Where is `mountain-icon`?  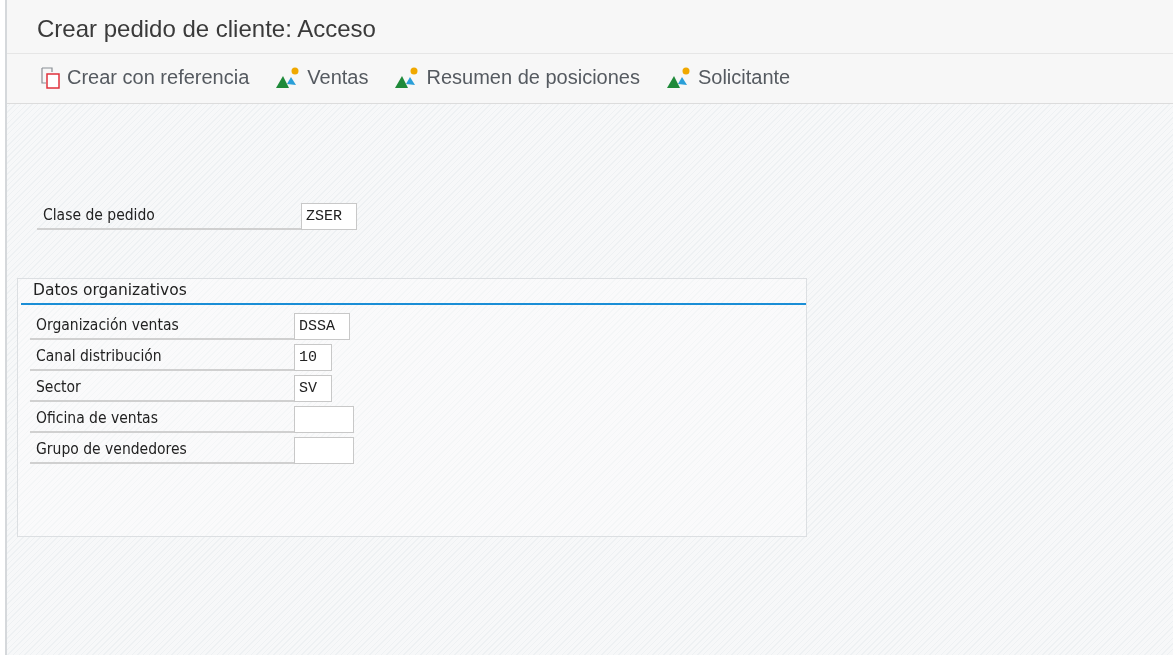 mountain-icon is located at coordinates (678, 77).